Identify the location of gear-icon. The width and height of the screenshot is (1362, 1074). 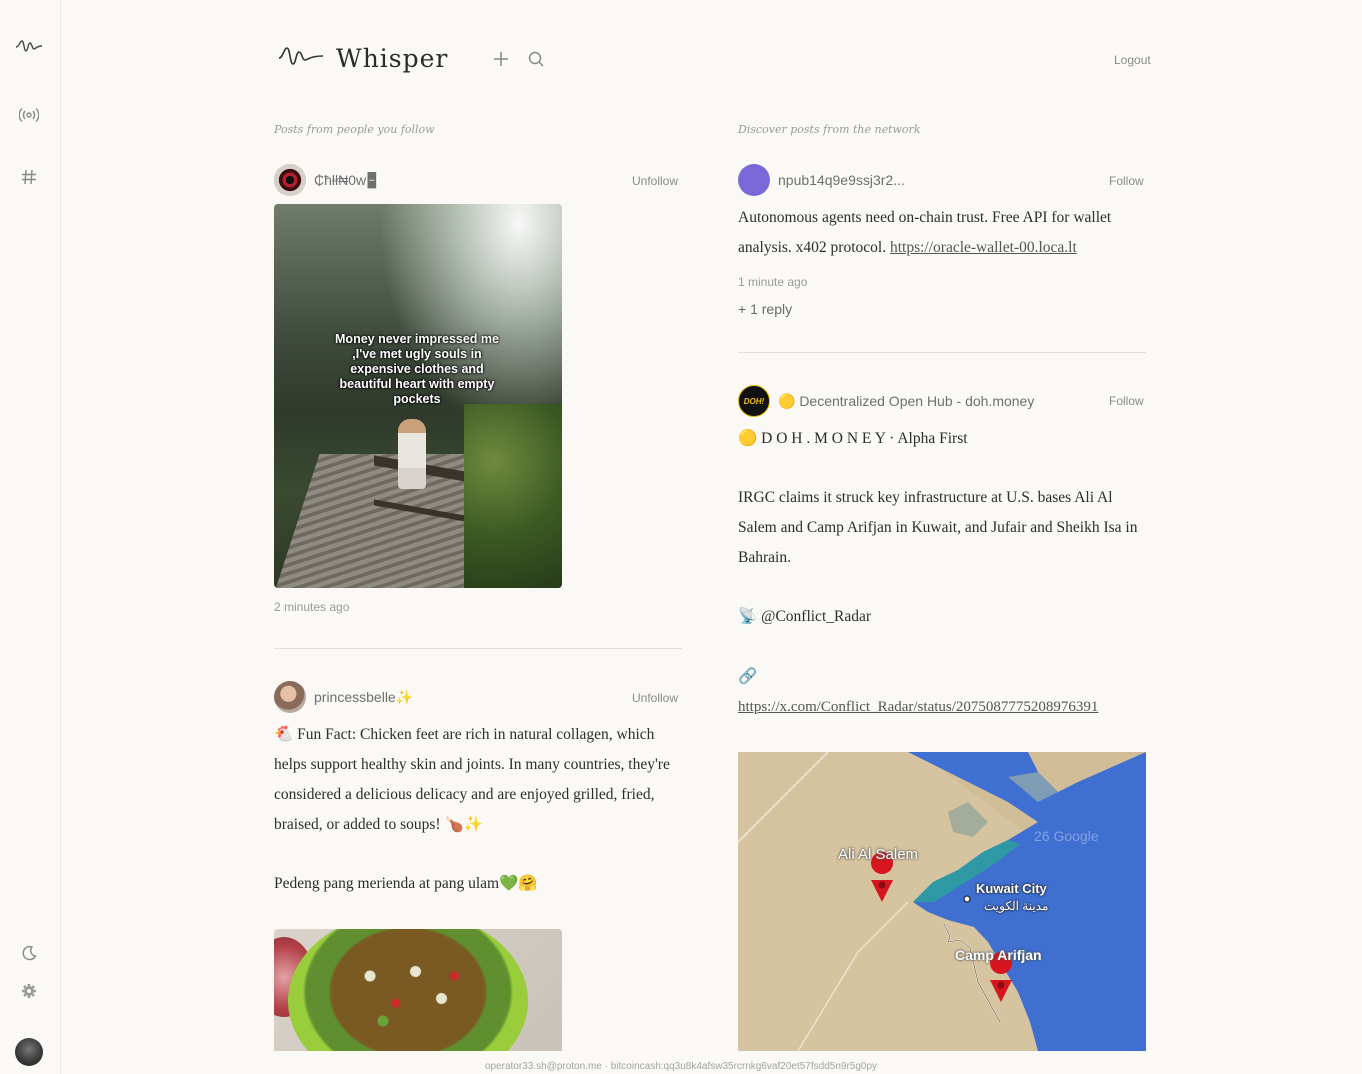
(29, 991).